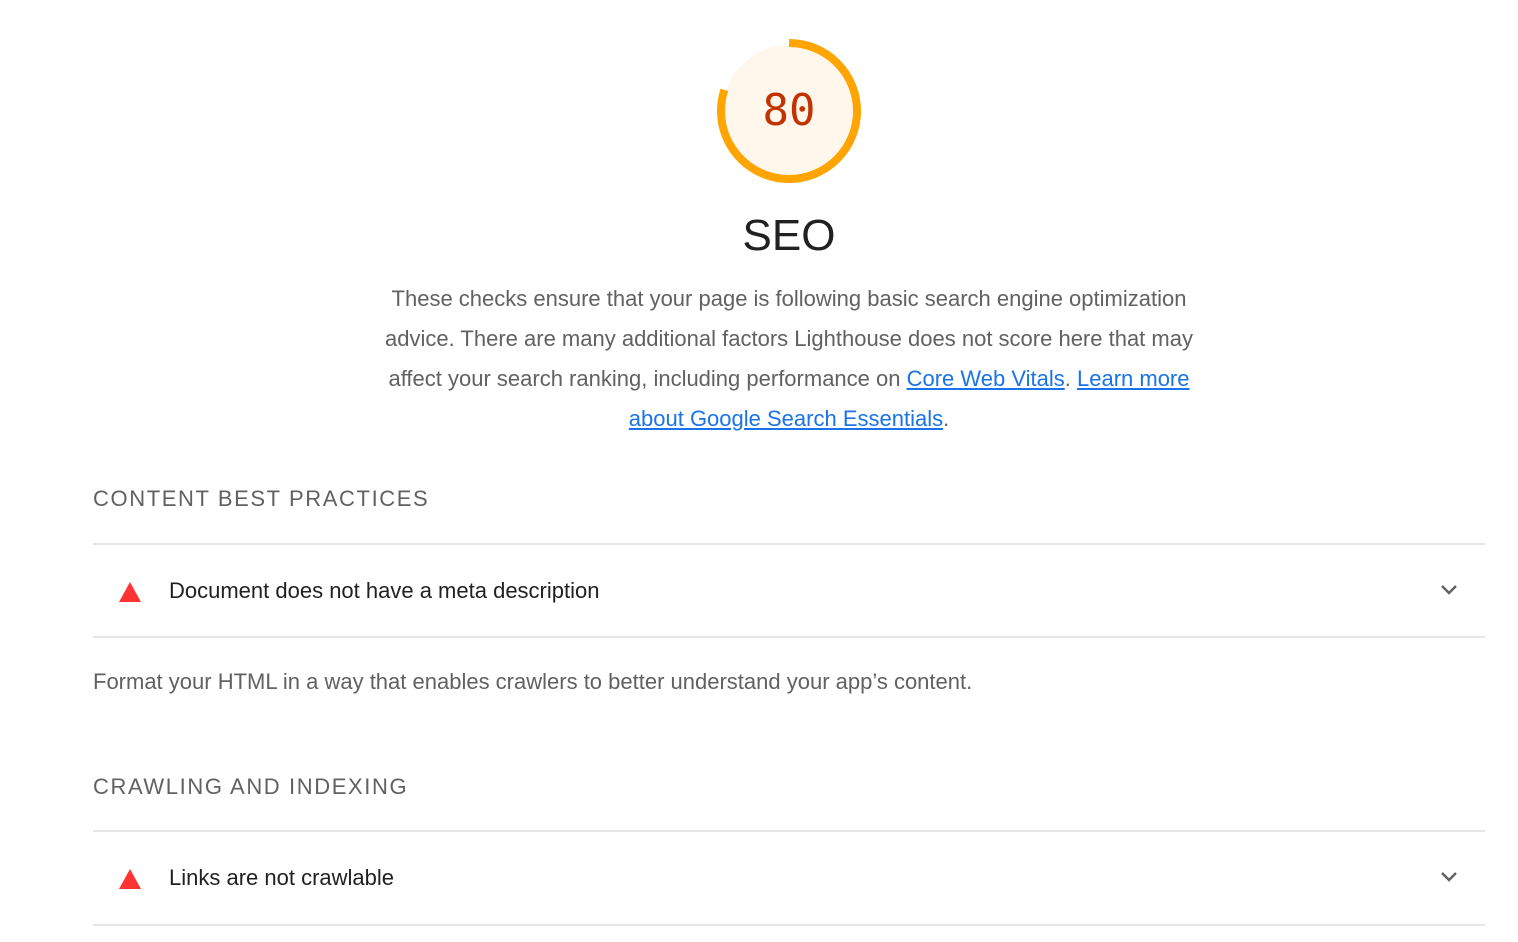 Image resolution: width=1518 pixels, height=942 pixels. I want to click on description-end: ., so click(946, 418).